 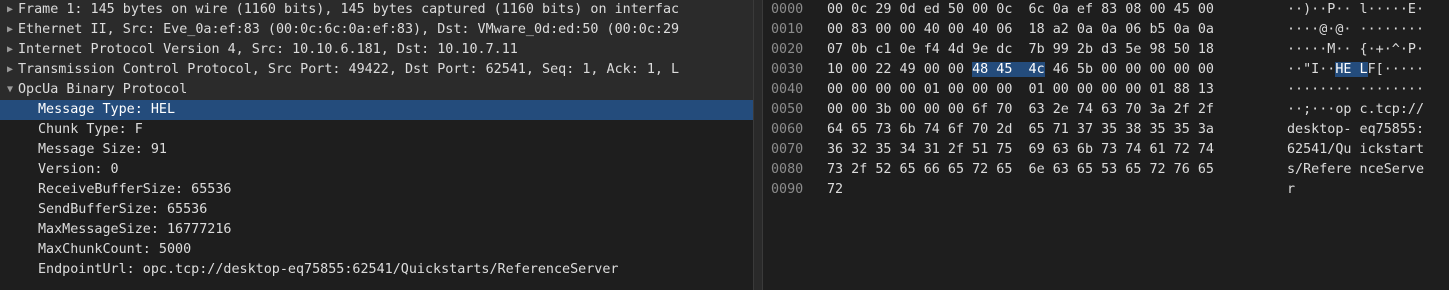 What do you see at coordinates (376, 110) in the screenshot?
I see `tree-field-selected: Message Type: HEL` at bounding box center [376, 110].